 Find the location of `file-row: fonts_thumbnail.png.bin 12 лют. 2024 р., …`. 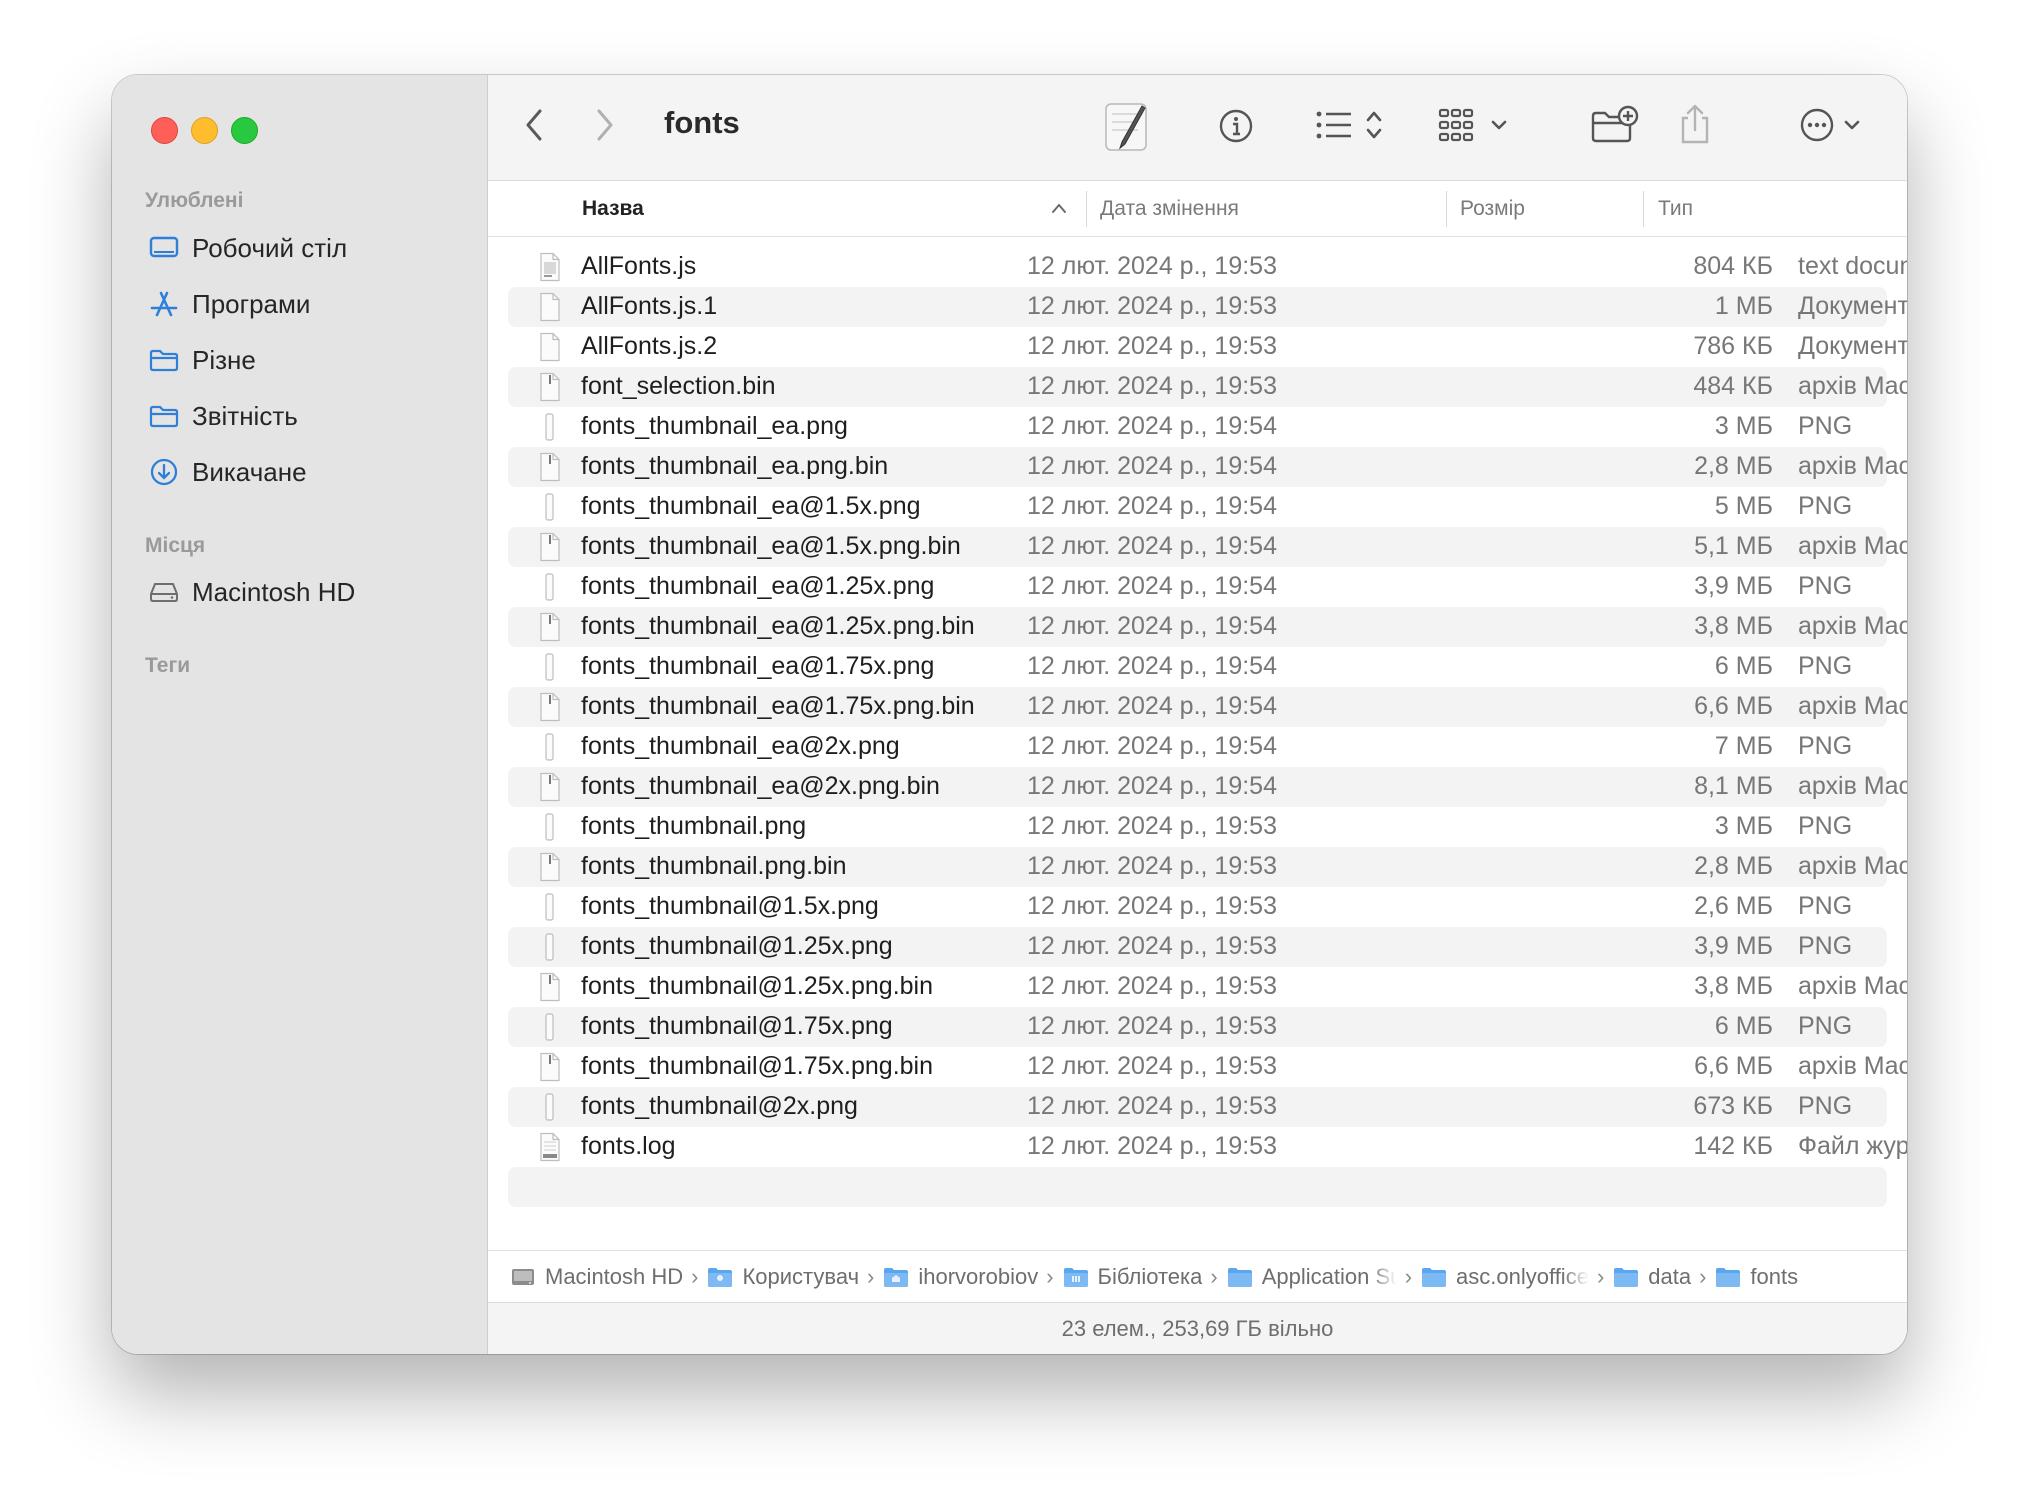

file-row: fonts_thumbnail.png.bin 12 лют. 2024 р., … is located at coordinates (1207, 867).